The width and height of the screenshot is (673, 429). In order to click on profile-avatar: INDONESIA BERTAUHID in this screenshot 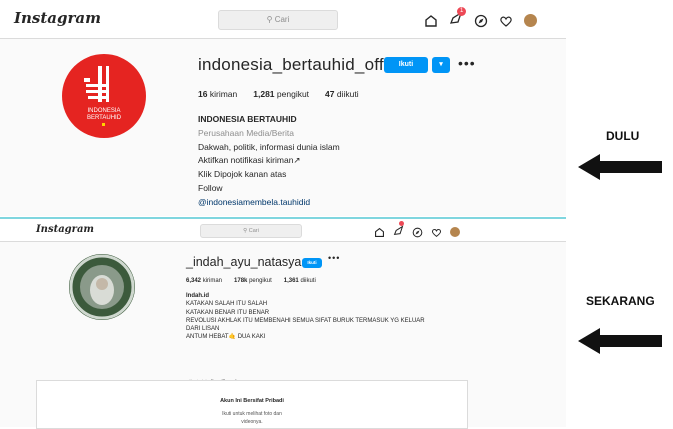, I will do `click(104, 96)`.